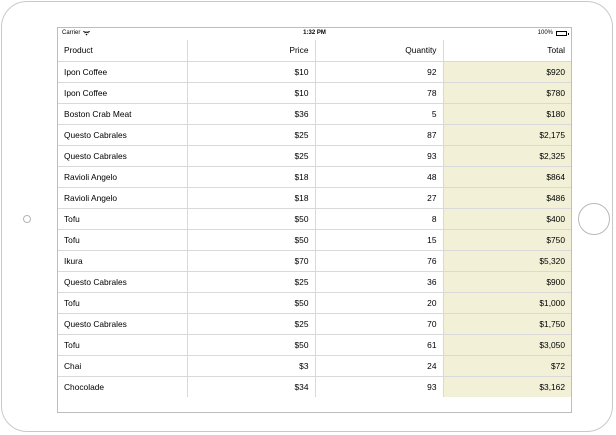 This screenshot has height=435, width=616. I want to click on cell-total: $5,320, so click(507, 260).